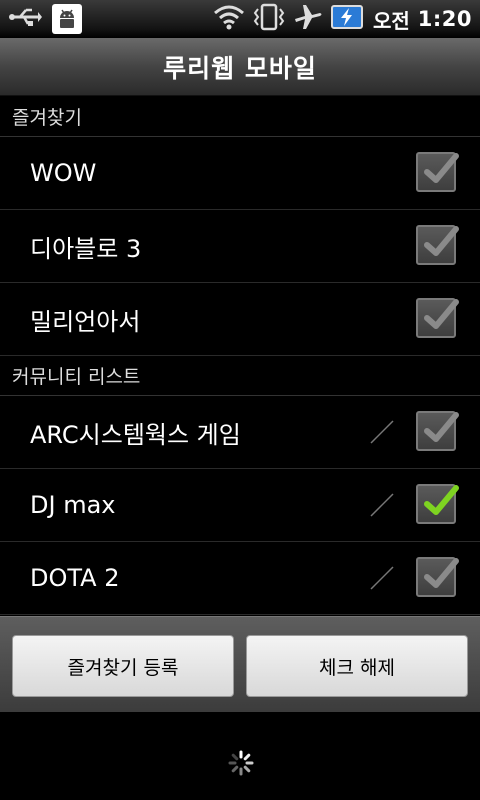 The height and width of the screenshot is (800, 480). What do you see at coordinates (240, 246) in the screenshot?
I see `list-item: 디아블로 3` at bounding box center [240, 246].